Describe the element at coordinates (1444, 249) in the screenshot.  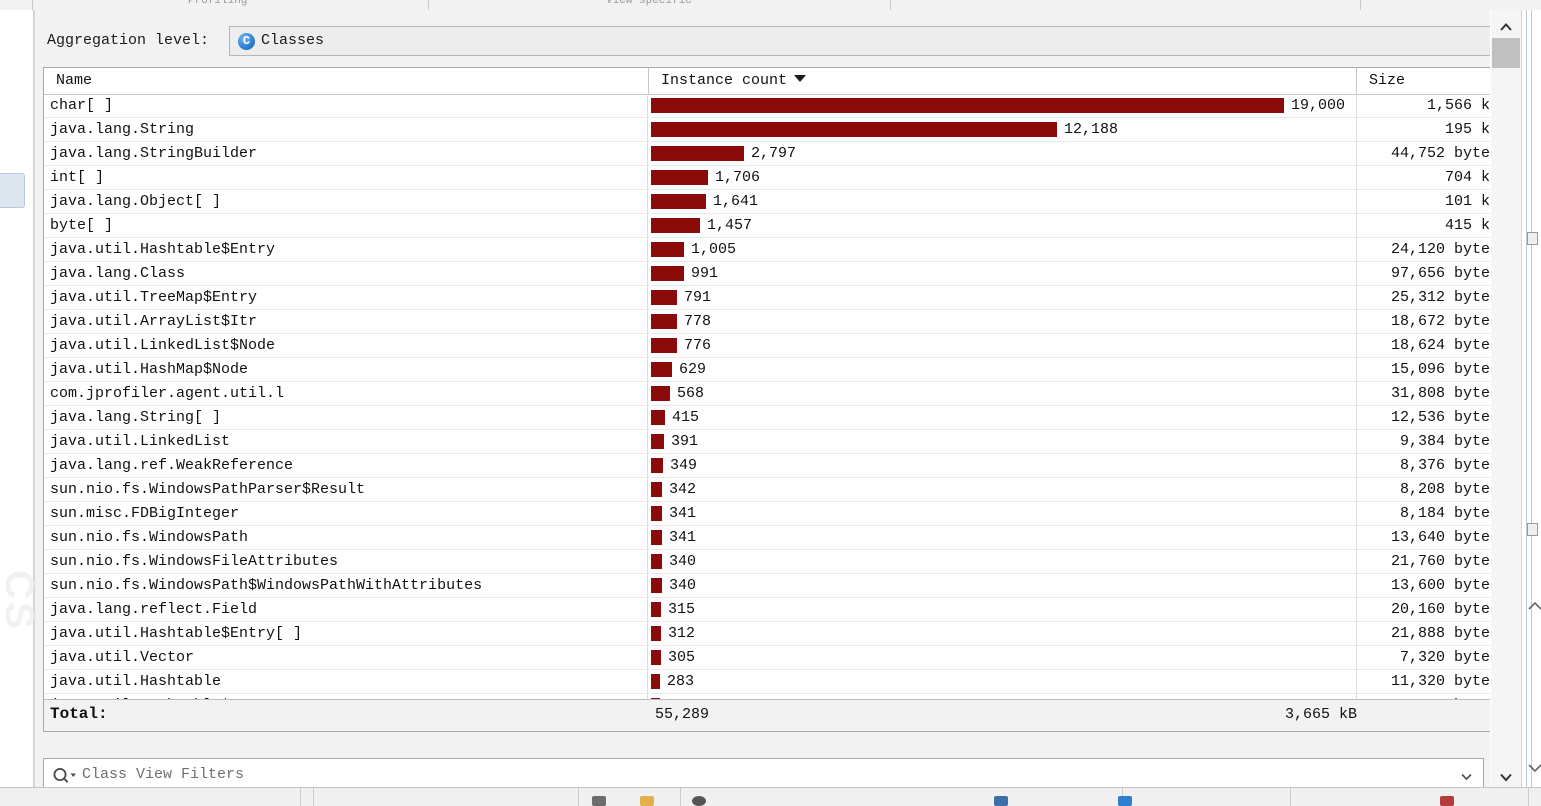
I see `cell-size: 24,120 bytes` at that location.